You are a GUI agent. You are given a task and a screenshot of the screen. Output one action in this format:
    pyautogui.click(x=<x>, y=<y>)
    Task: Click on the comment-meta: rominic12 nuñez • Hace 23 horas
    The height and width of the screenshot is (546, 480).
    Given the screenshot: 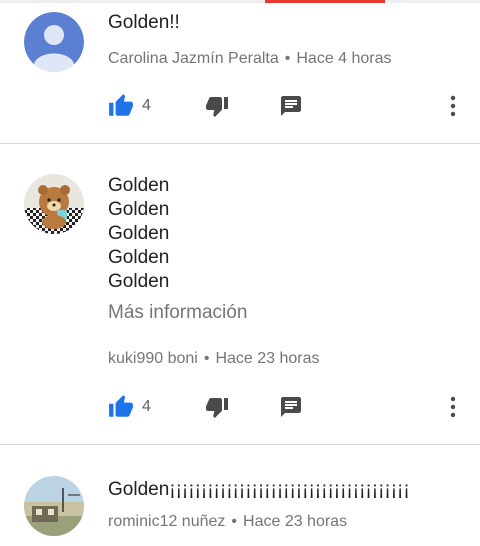 What is the action you would take?
    pyautogui.click(x=227, y=522)
    